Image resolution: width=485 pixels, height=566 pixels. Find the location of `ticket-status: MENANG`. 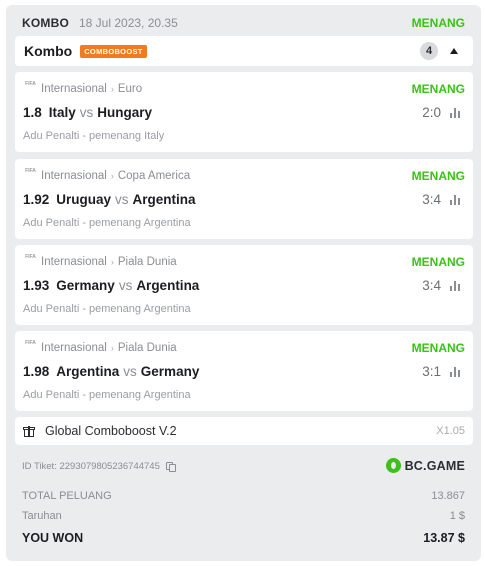

ticket-status: MENANG is located at coordinates (438, 23).